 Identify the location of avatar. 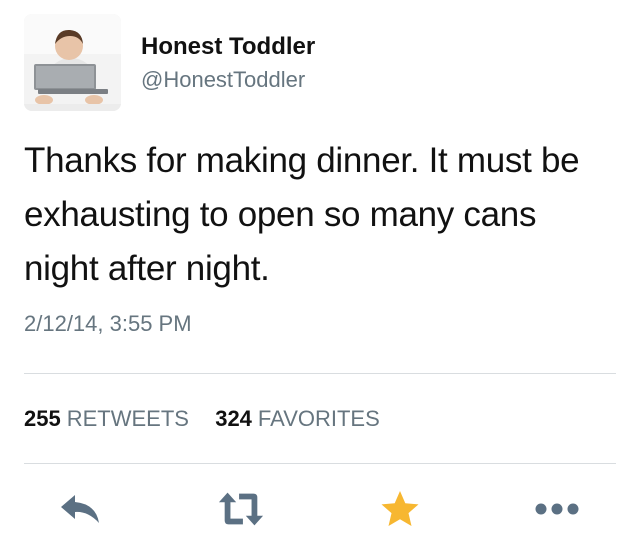
(72, 62).